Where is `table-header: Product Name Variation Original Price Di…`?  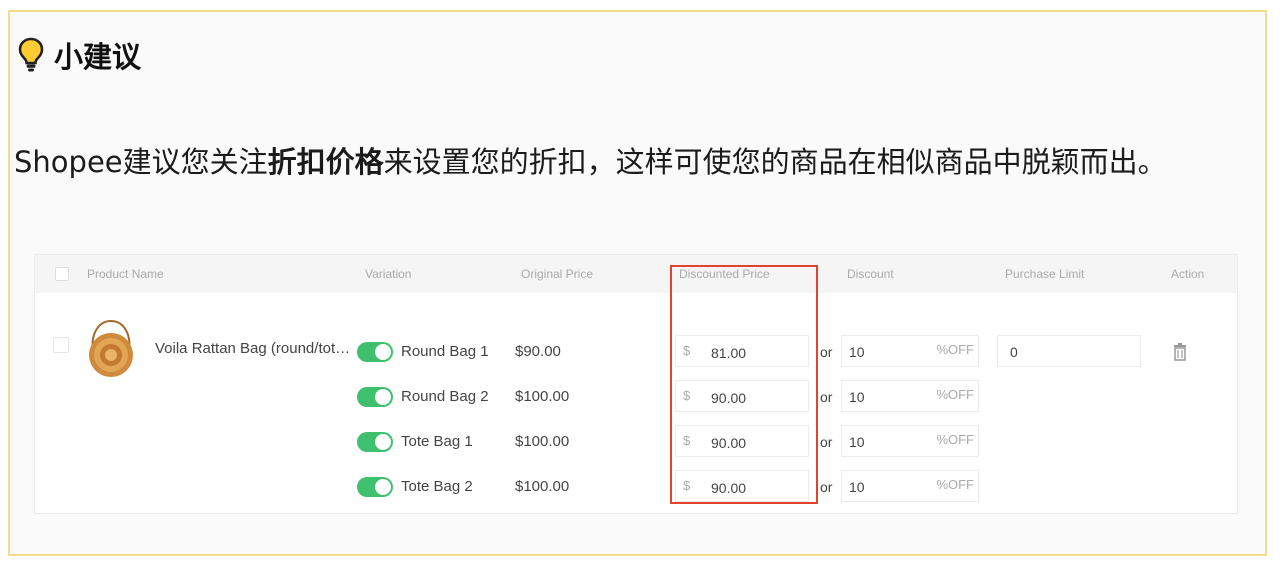
table-header: Product Name Variation Original Price Di… is located at coordinates (636, 274).